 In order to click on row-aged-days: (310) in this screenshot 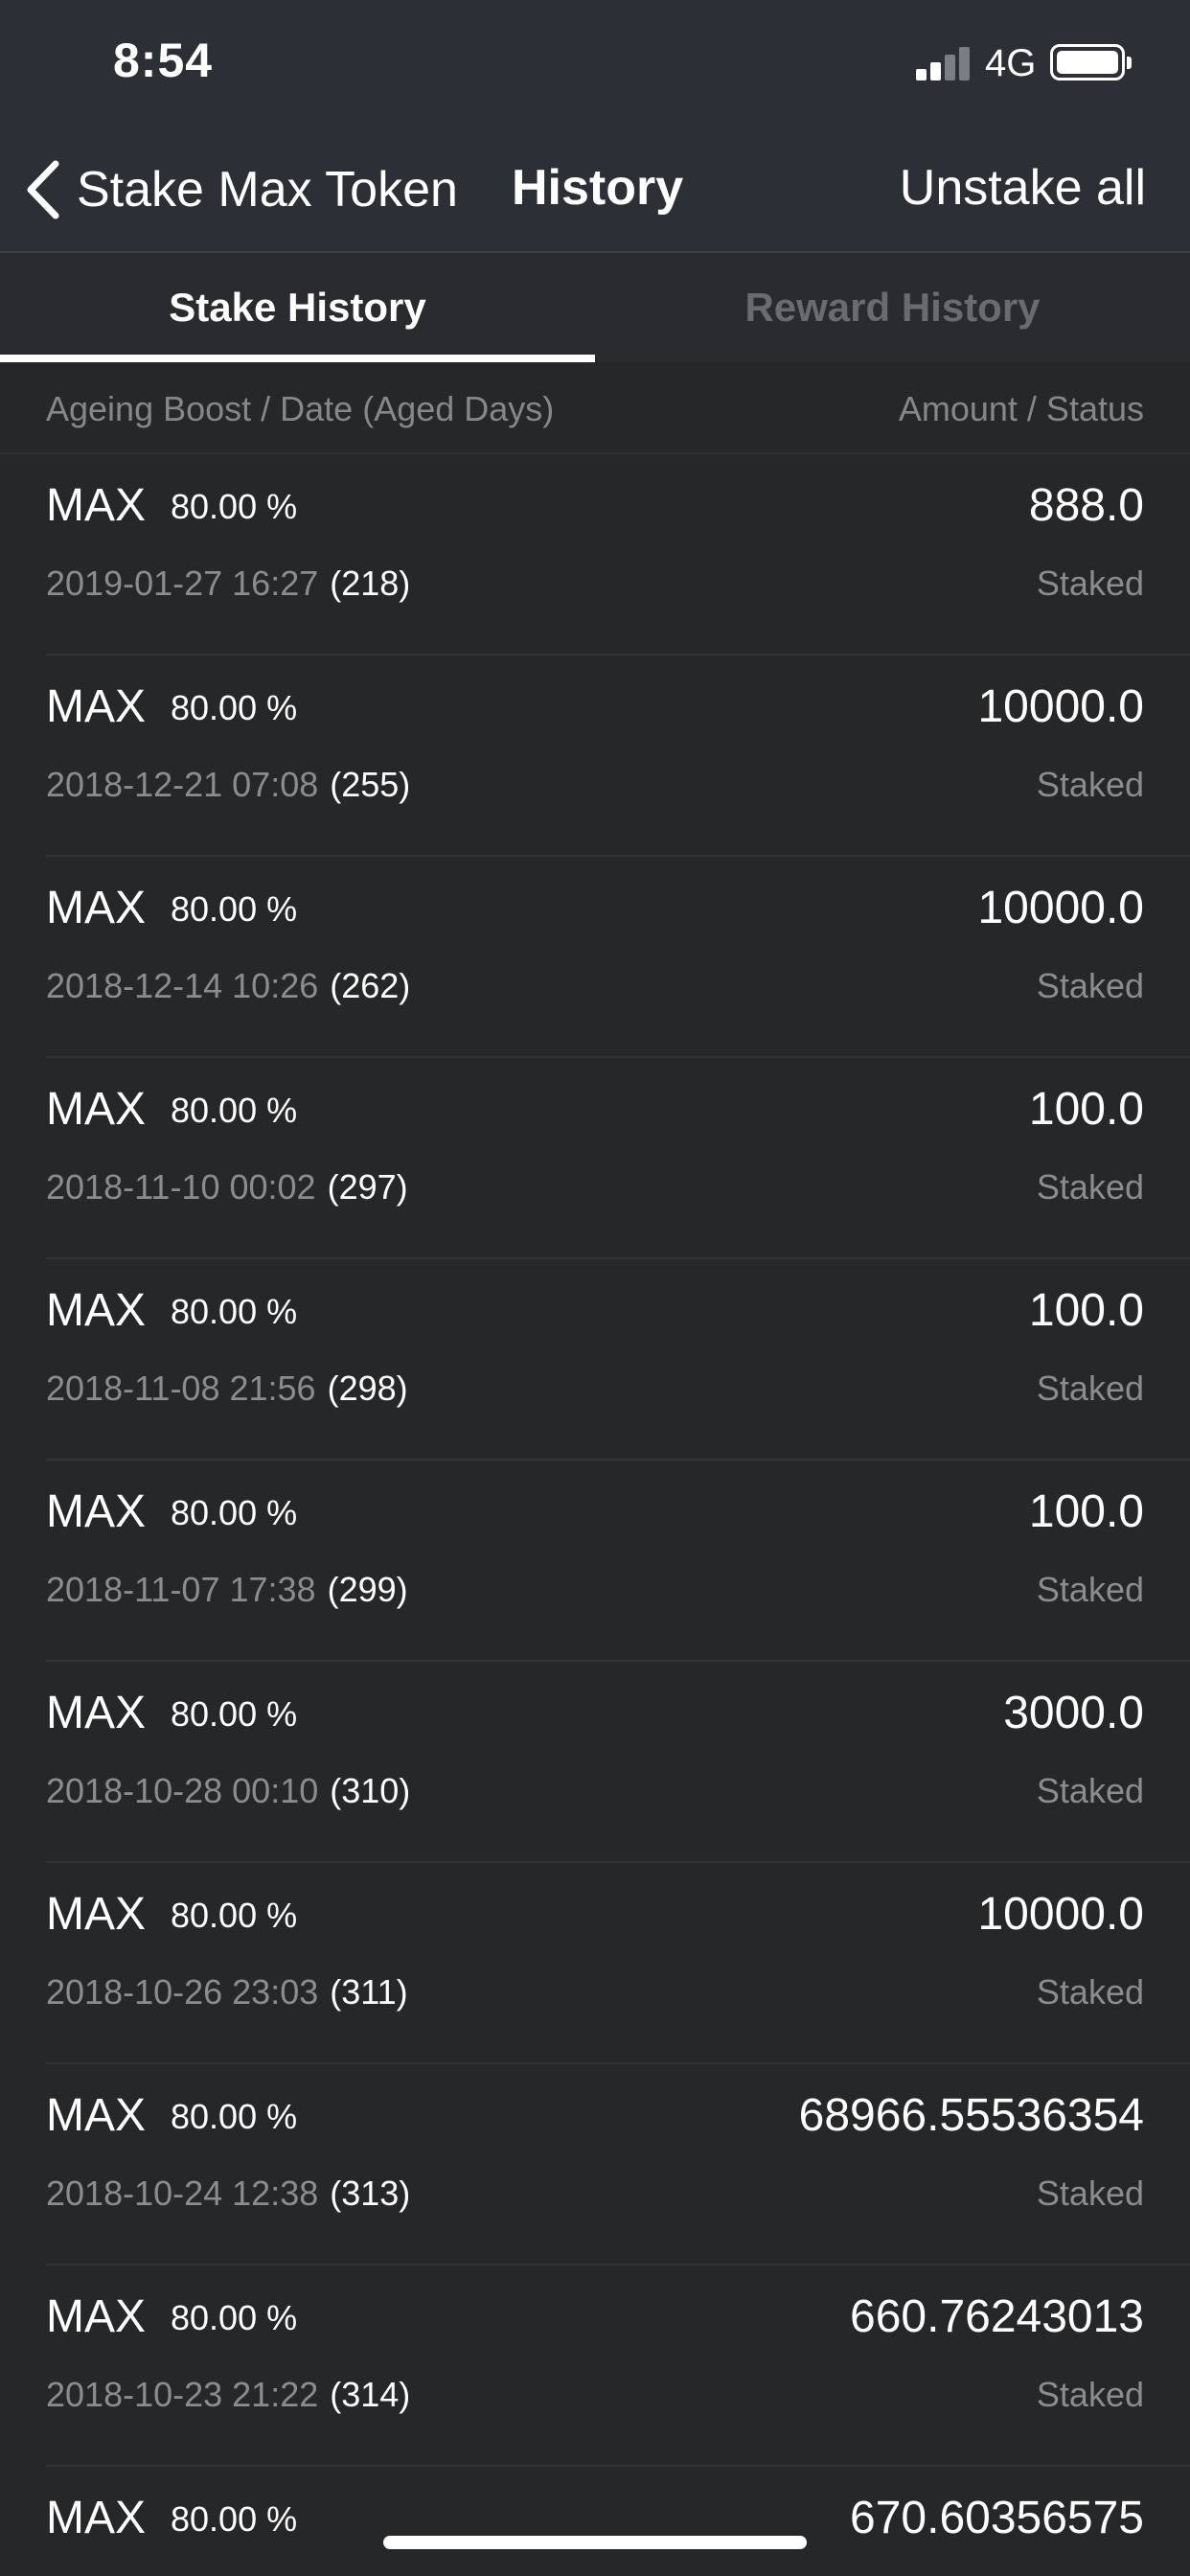, I will do `click(371, 1790)`.